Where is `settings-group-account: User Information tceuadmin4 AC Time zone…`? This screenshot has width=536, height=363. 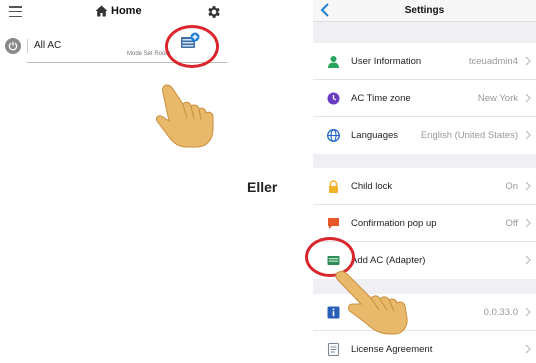
settings-group-account: User Information tceuadmin4 AC Time zone… is located at coordinates (424, 98).